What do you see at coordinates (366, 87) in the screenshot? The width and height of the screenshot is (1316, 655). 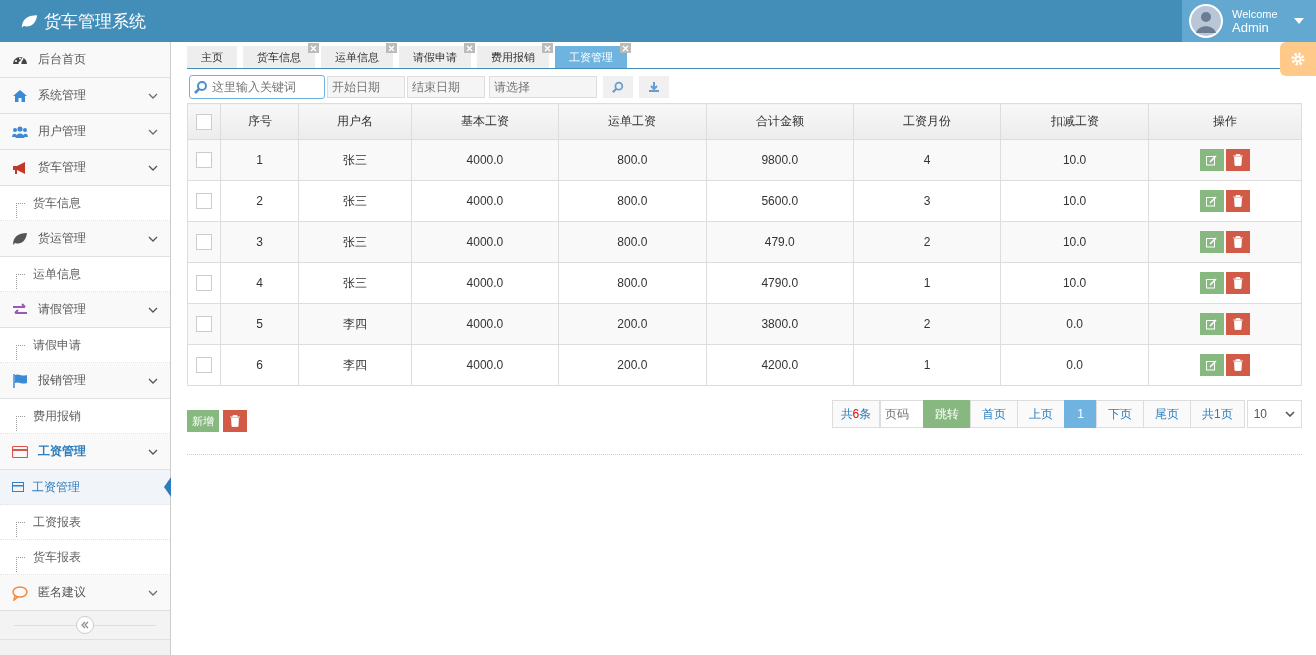 I see `start-date-field: 开始日期` at bounding box center [366, 87].